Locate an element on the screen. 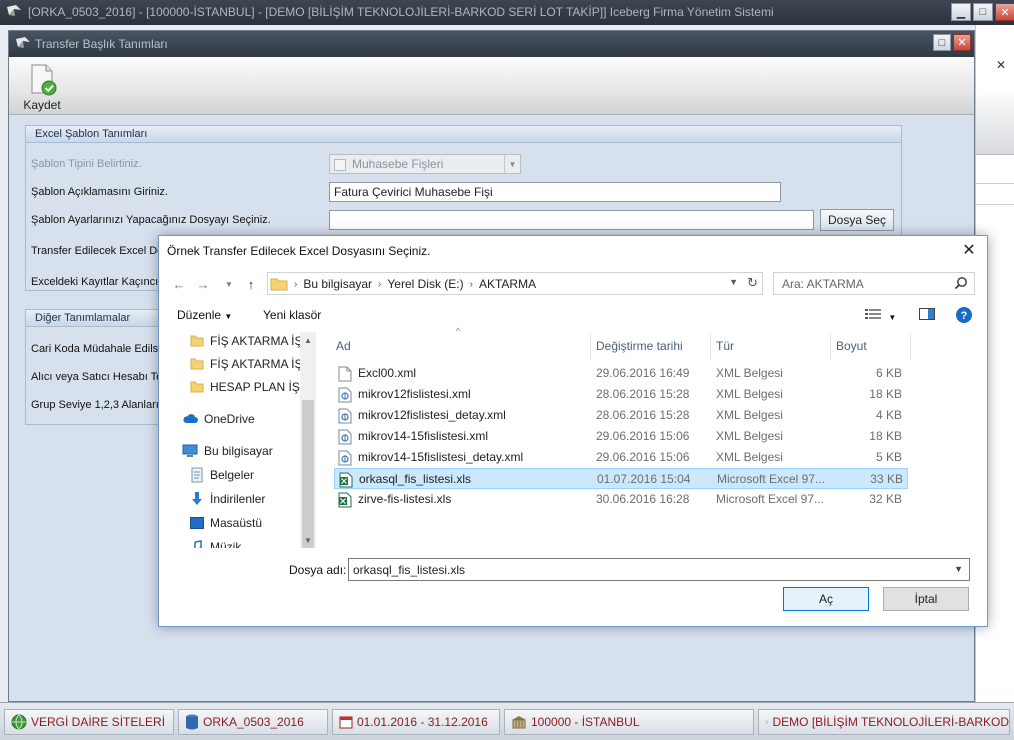  tree-item-downloads: İndirilenler is located at coordinates (253, 499).